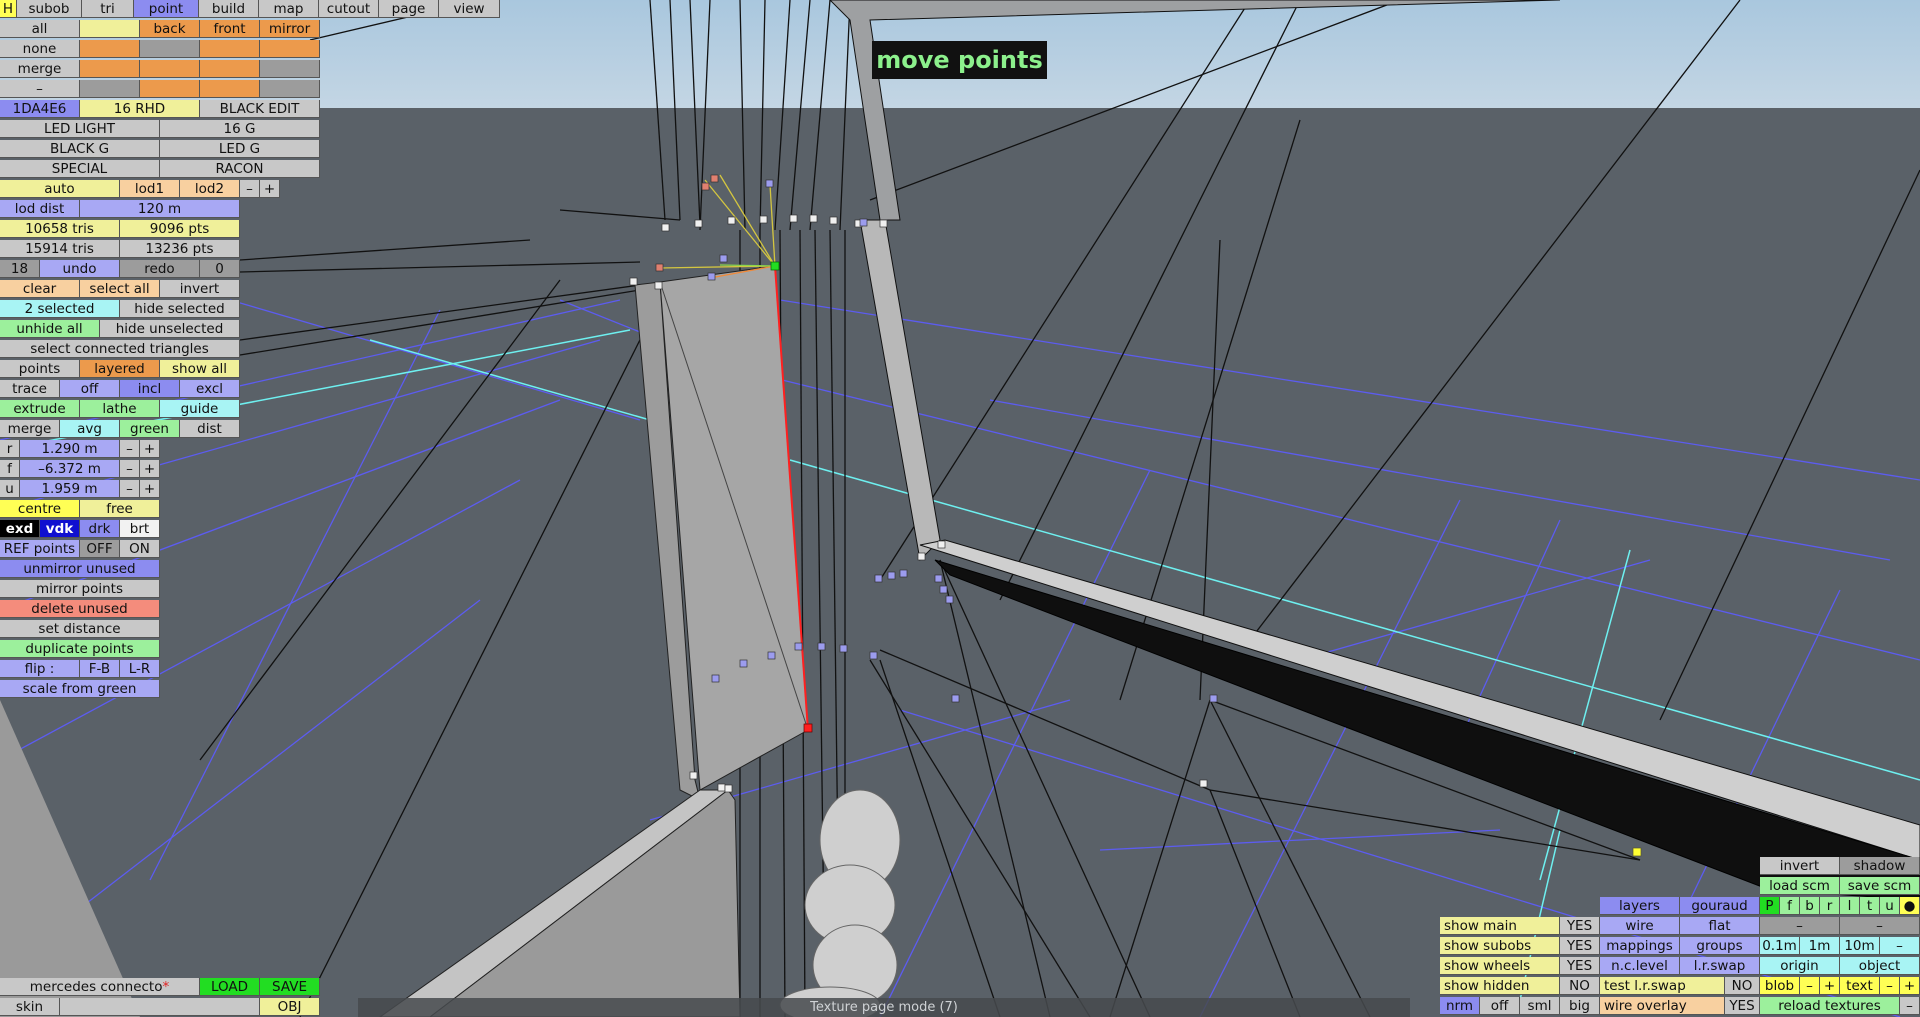 This screenshot has height=1017, width=1920. I want to click on grid-1m: 1m, so click(1820, 946).